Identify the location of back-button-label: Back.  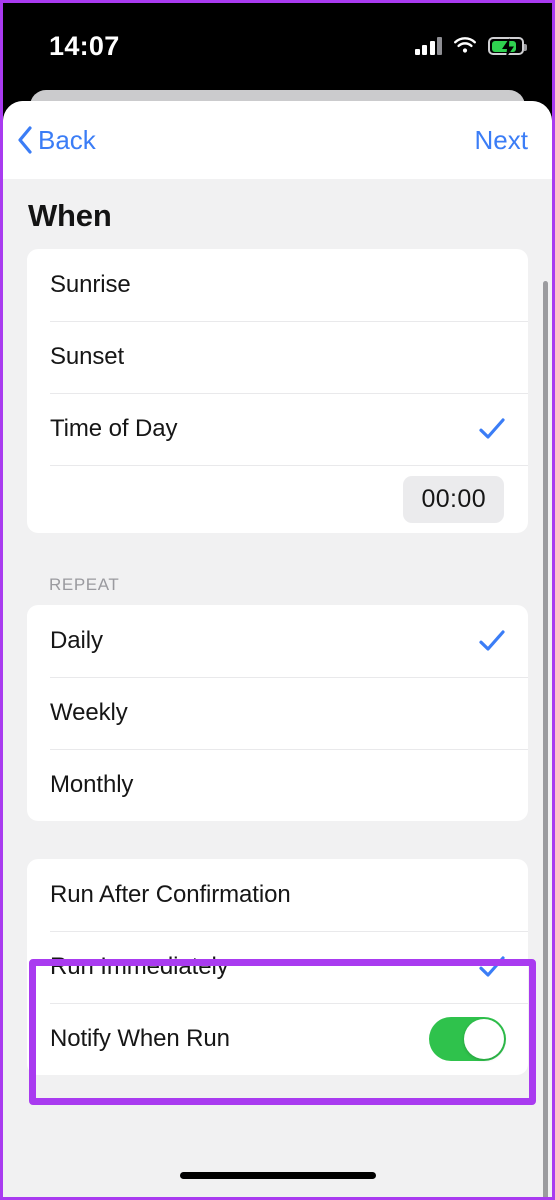
(67, 139).